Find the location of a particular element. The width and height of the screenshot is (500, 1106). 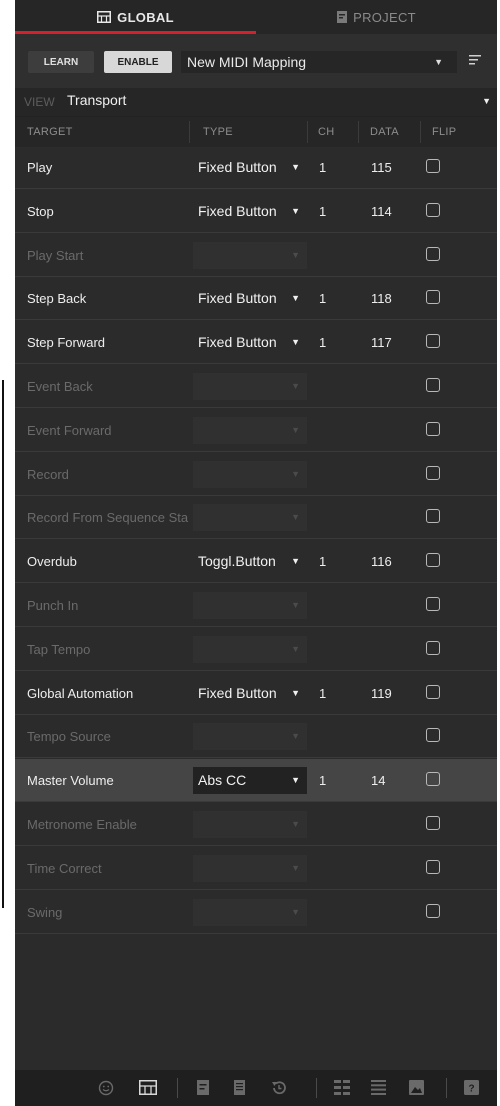

mapping-row: Metronome Enable ▼ is located at coordinates (256, 824).